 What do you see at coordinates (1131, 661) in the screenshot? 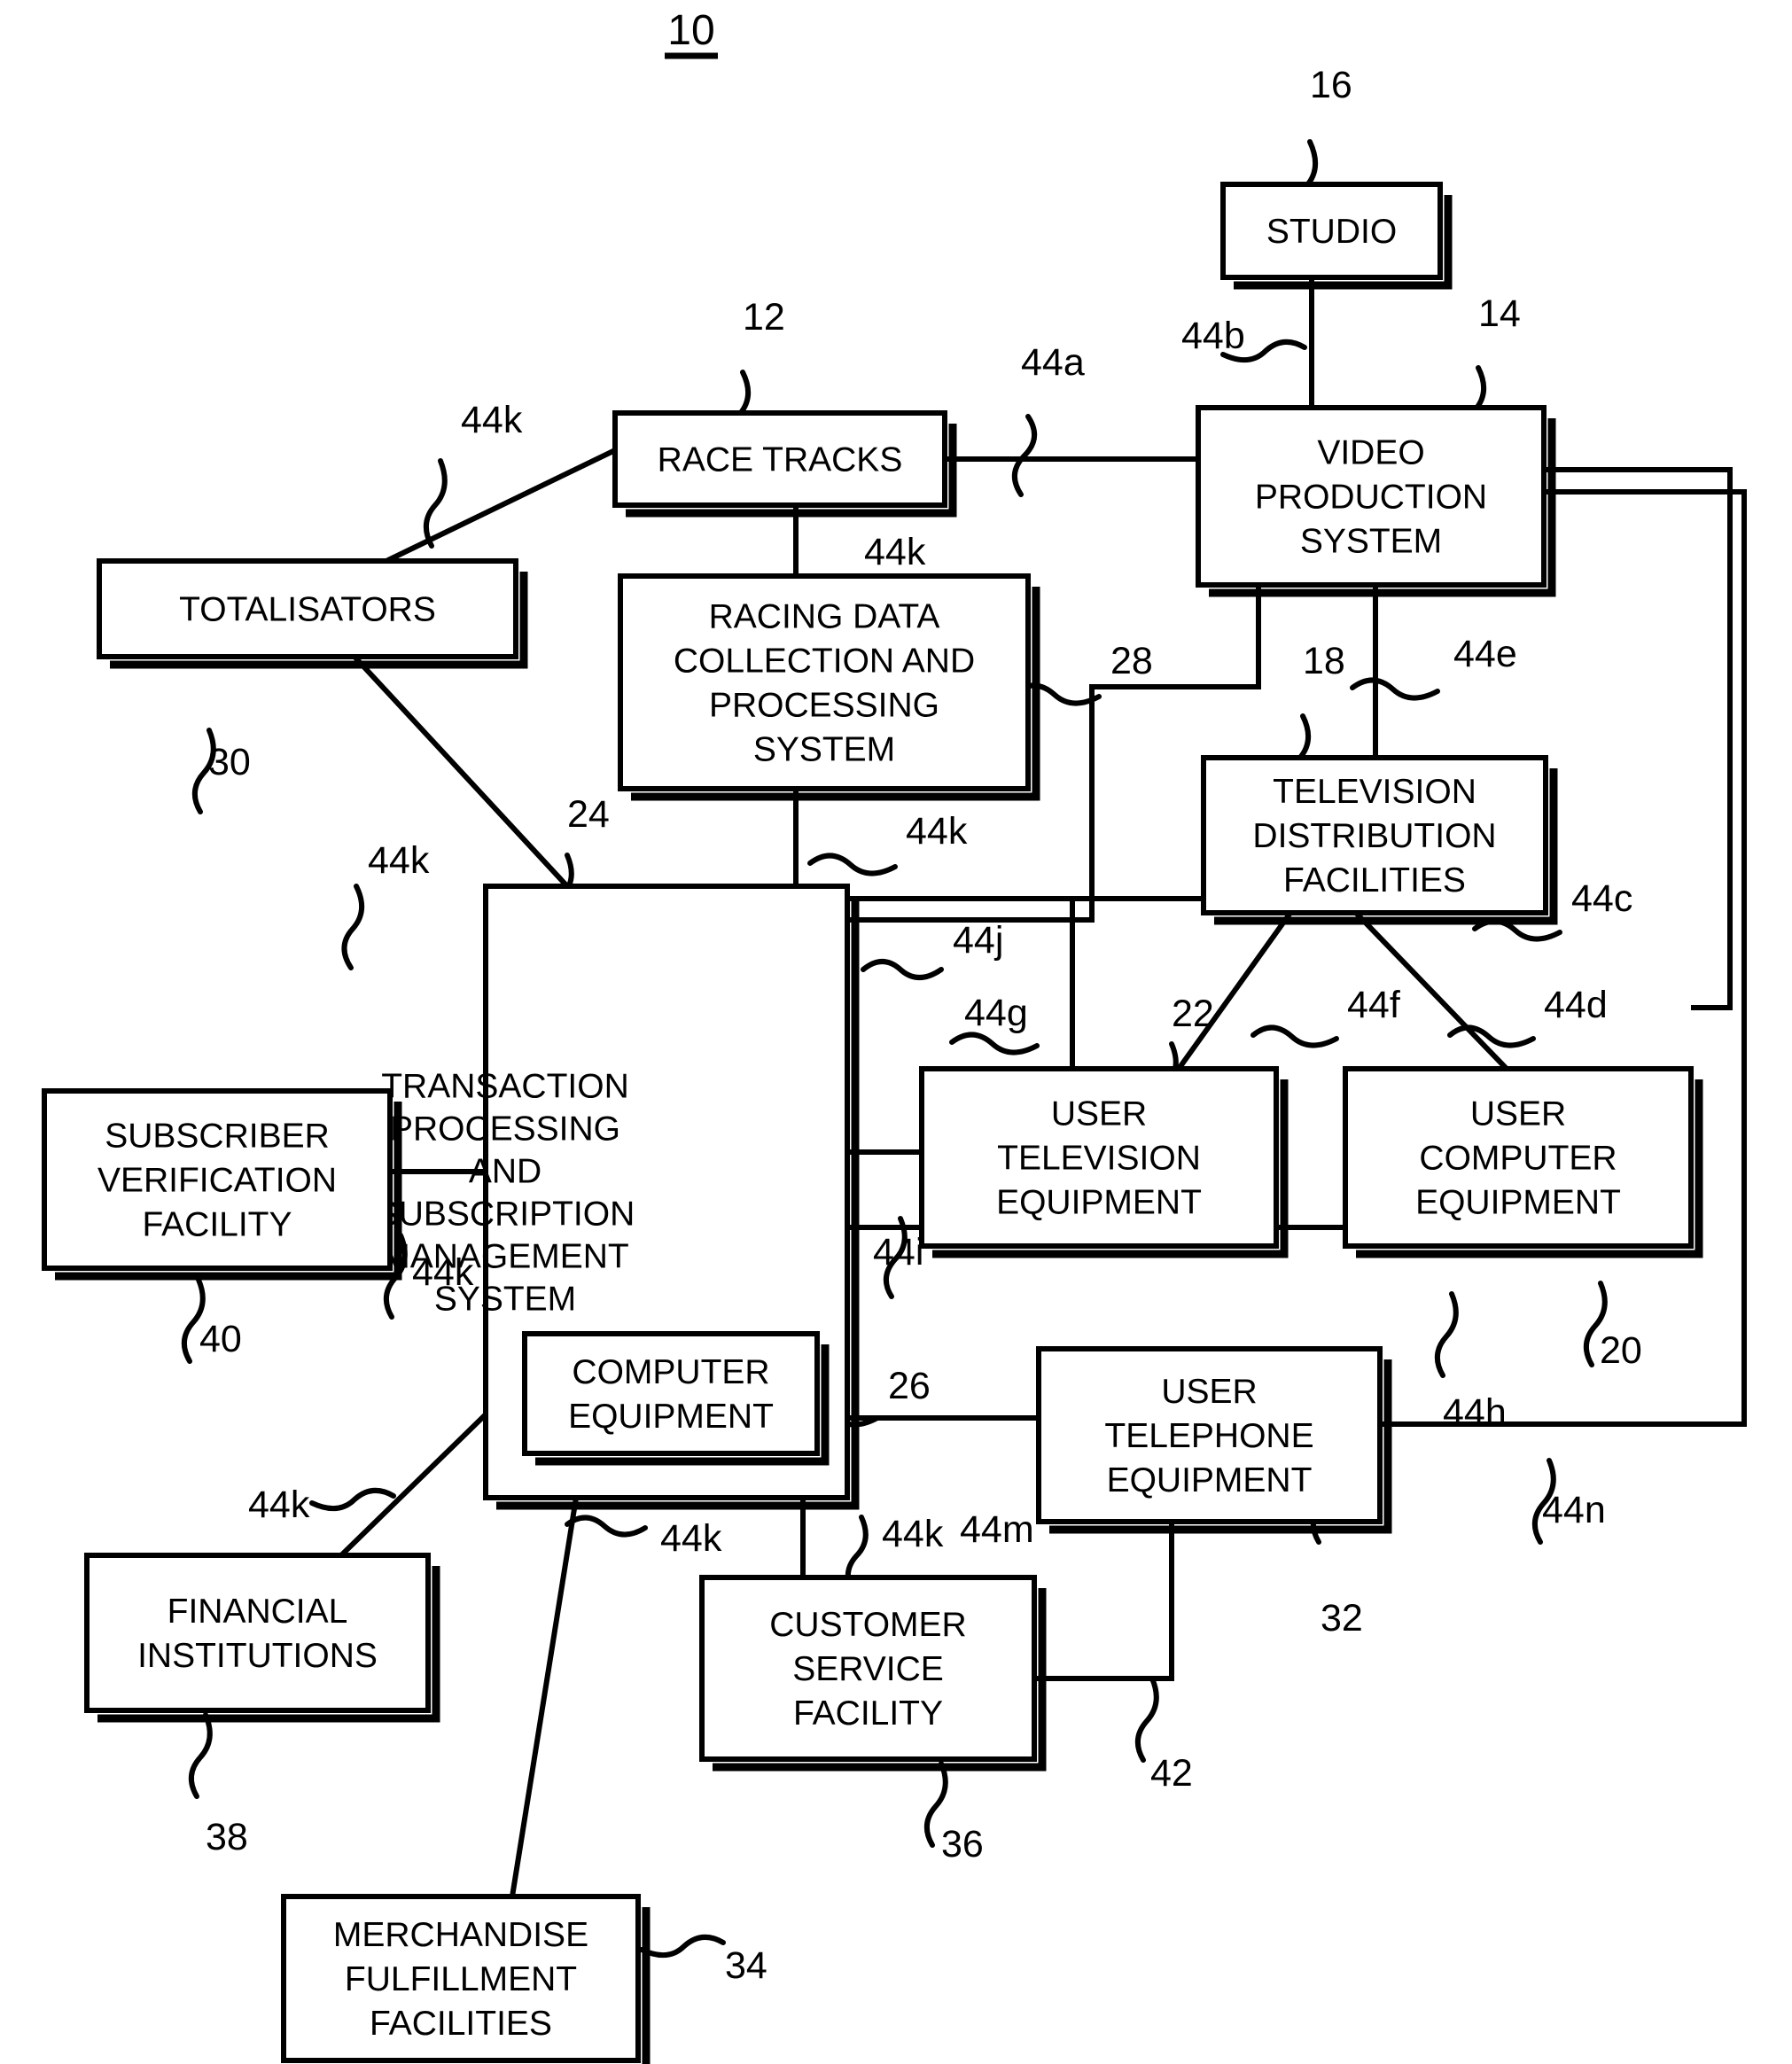
I see `reference-numeral: 28` at bounding box center [1131, 661].